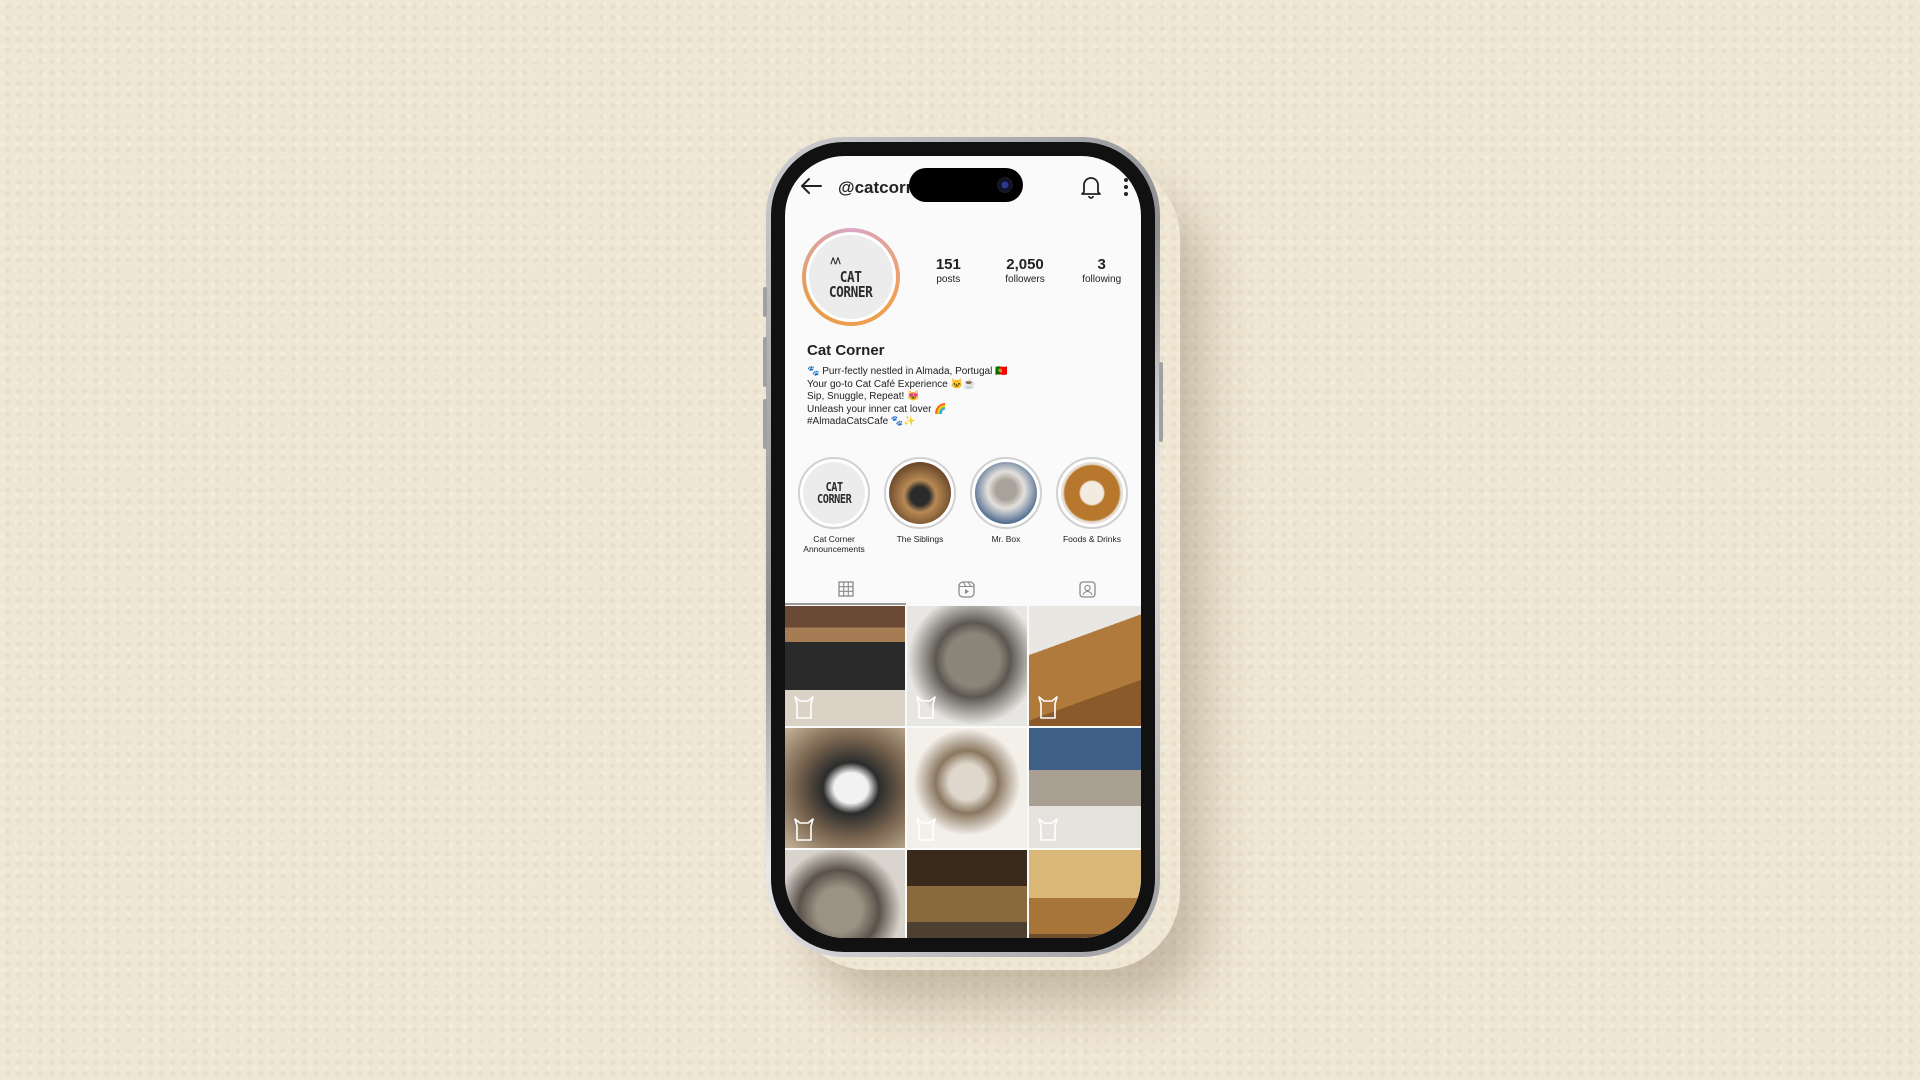  Describe the element at coordinates (948, 264) in the screenshot. I see `stat-value: 151` at that location.